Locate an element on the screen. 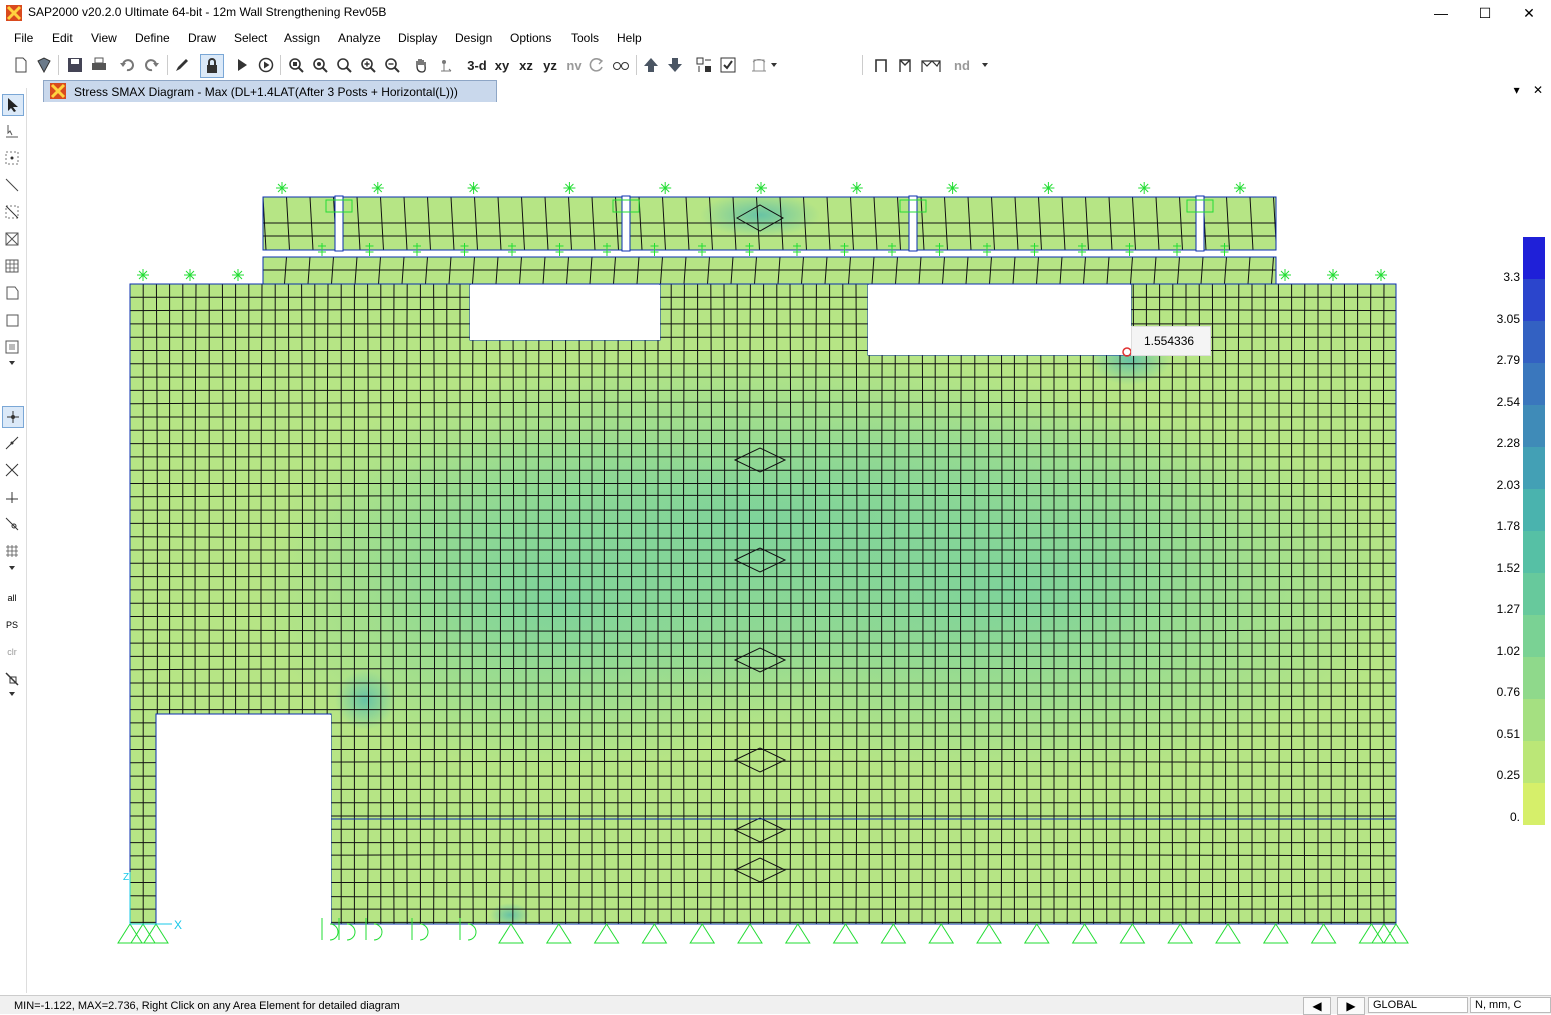 The height and width of the screenshot is (1015, 1551). maximize-button: ☐ is located at coordinates (1485, 13).